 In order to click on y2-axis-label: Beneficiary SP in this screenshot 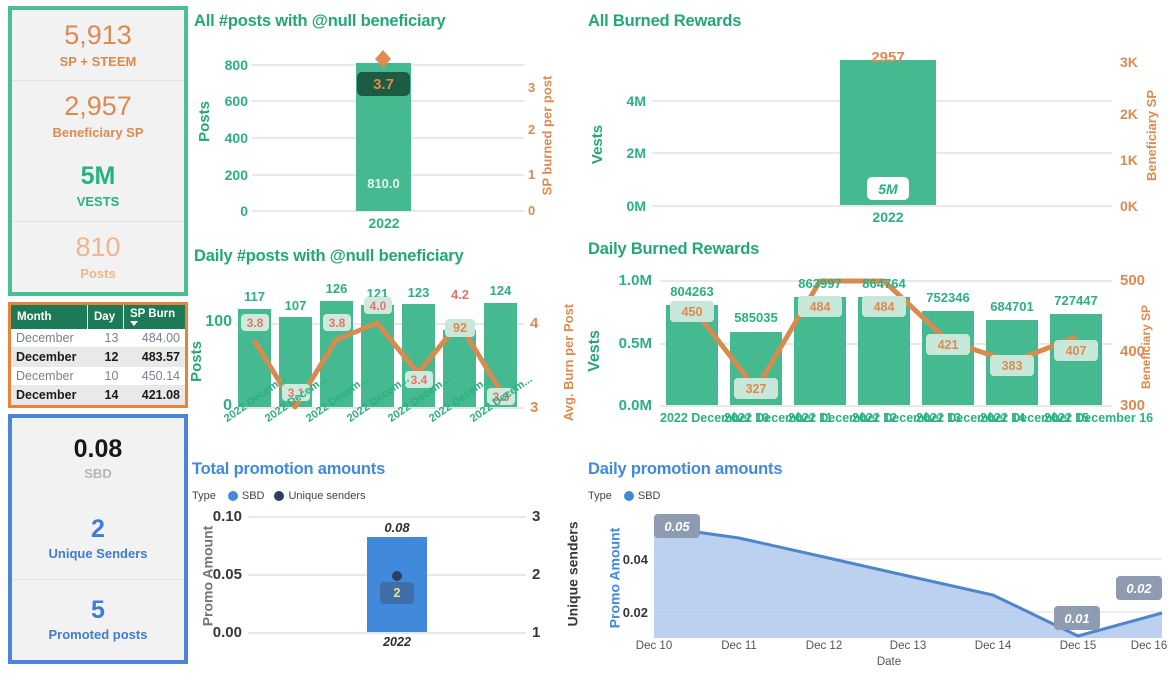, I will do `click(1152, 135)`.